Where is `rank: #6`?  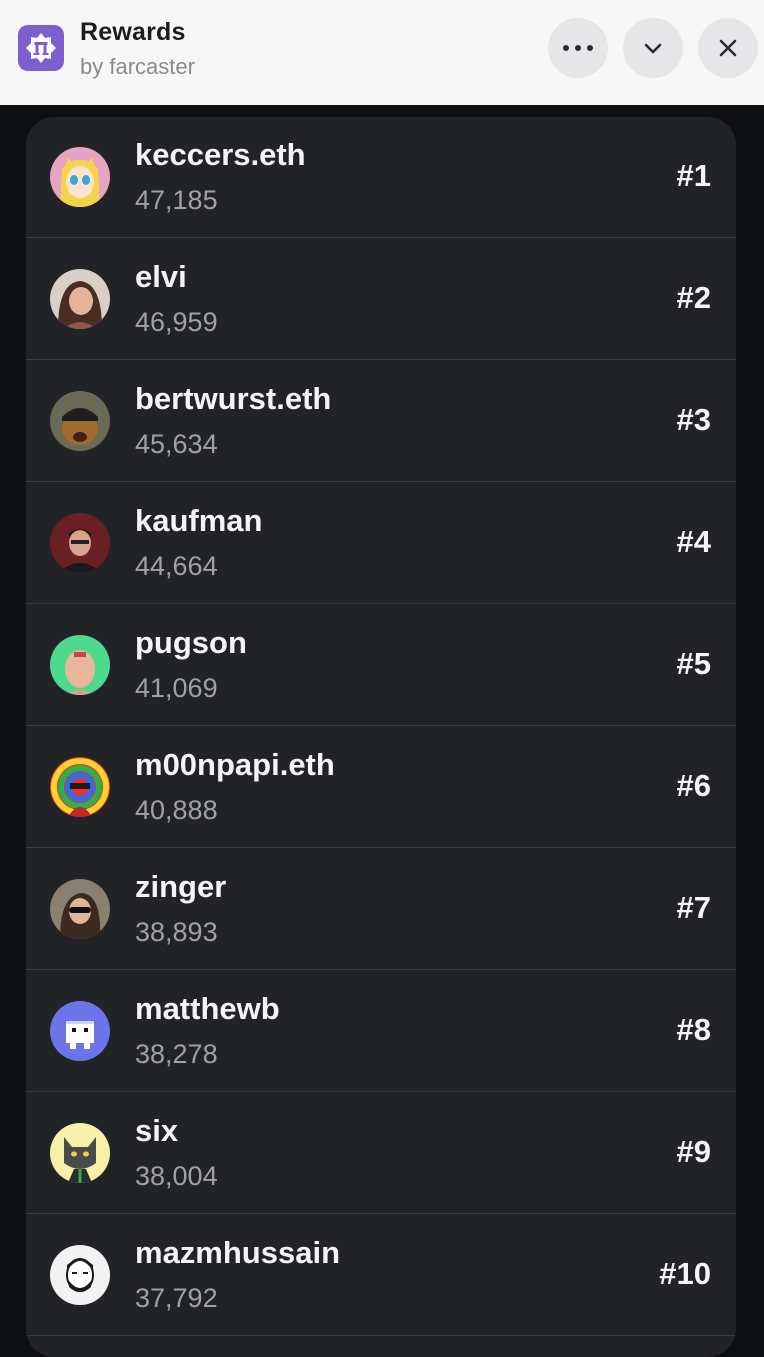
rank: #6 is located at coordinates (693, 785).